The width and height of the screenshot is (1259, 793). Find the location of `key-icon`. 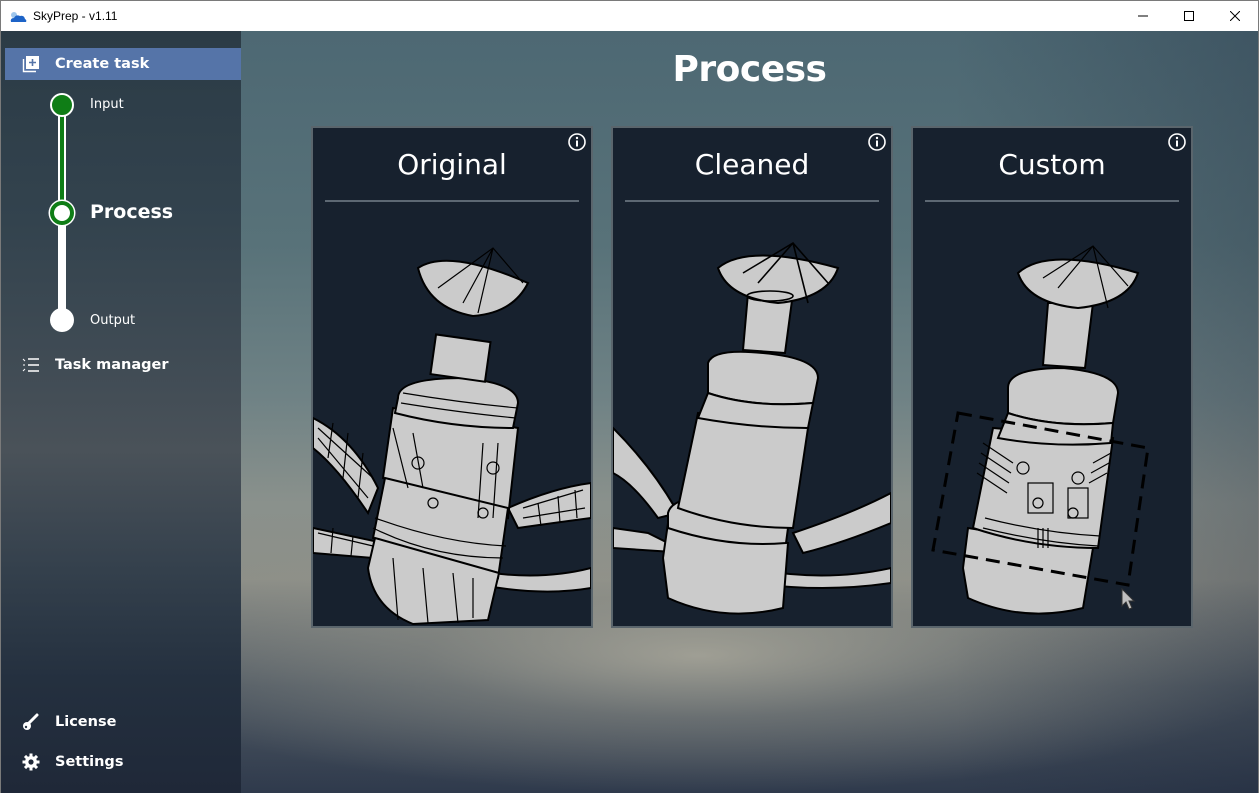

key-icon is located at coordinates (31, 722).